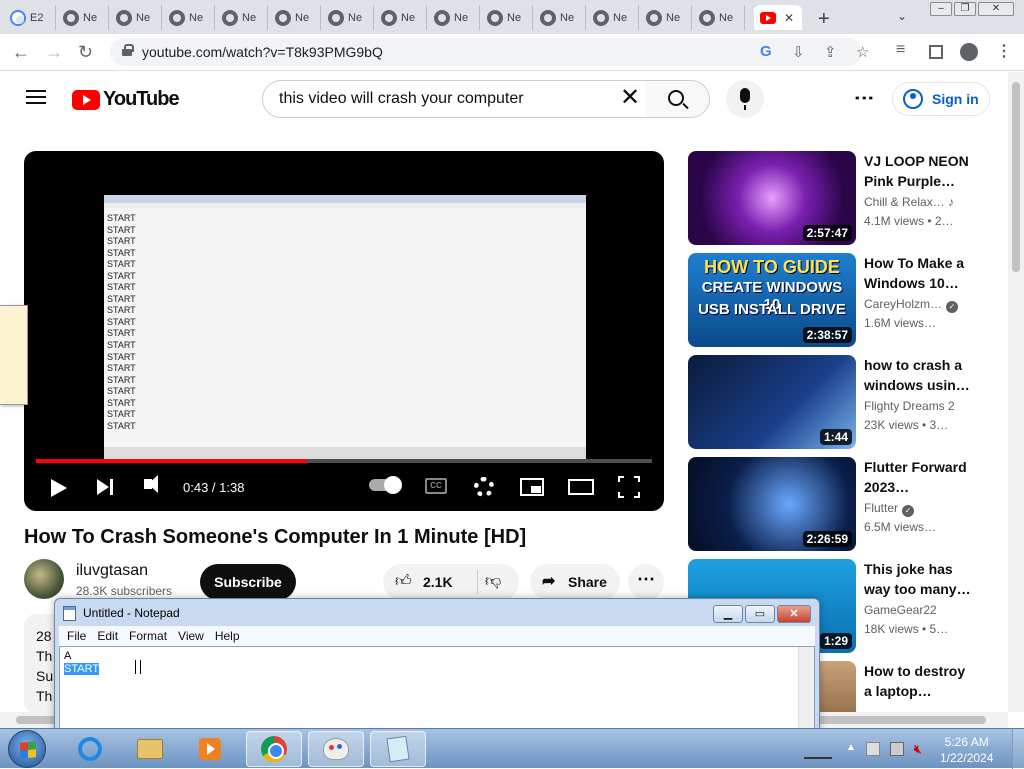  Describe the element at coordinates (76, 636) in the screenshot. I see `notepad-menu-file: File` at that location.